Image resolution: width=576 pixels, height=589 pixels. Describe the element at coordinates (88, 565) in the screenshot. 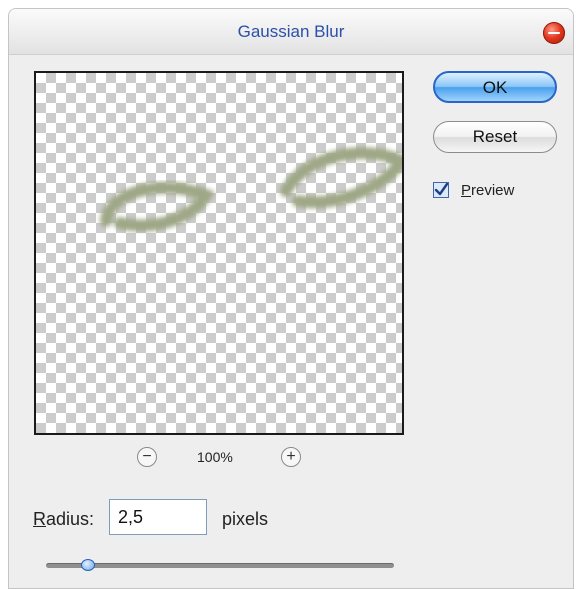

I see `radius-slider-thumb` at that location.